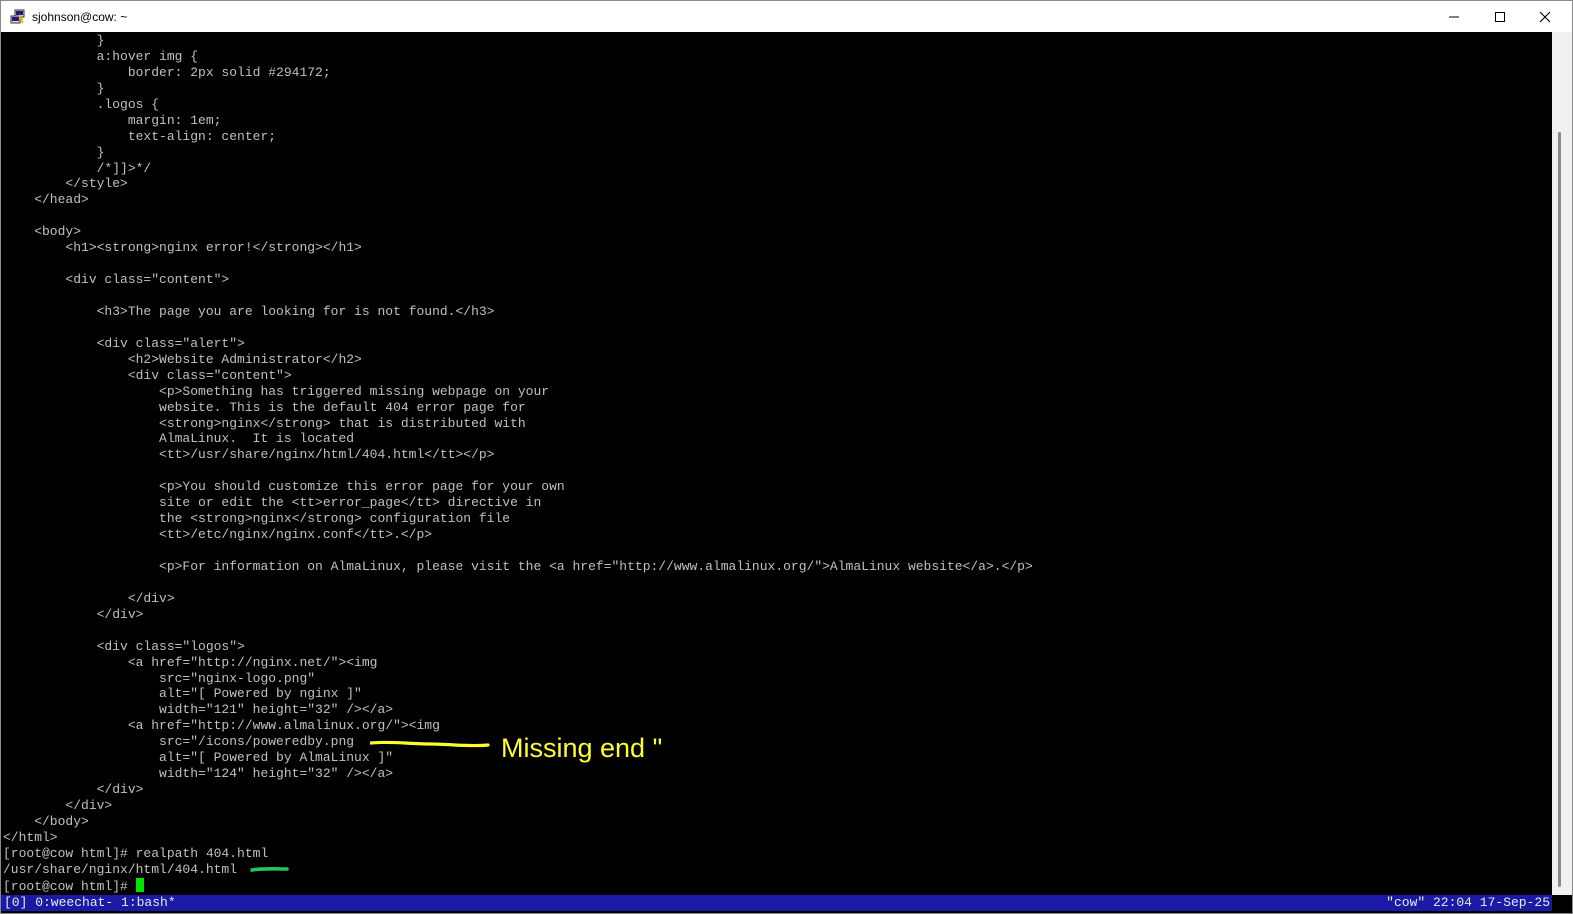 The image size is (1573, 914). What do you see at coordinates (269, 869) in the screenshot?
I see `green-underline-mark` at bounding box center [269, 869].